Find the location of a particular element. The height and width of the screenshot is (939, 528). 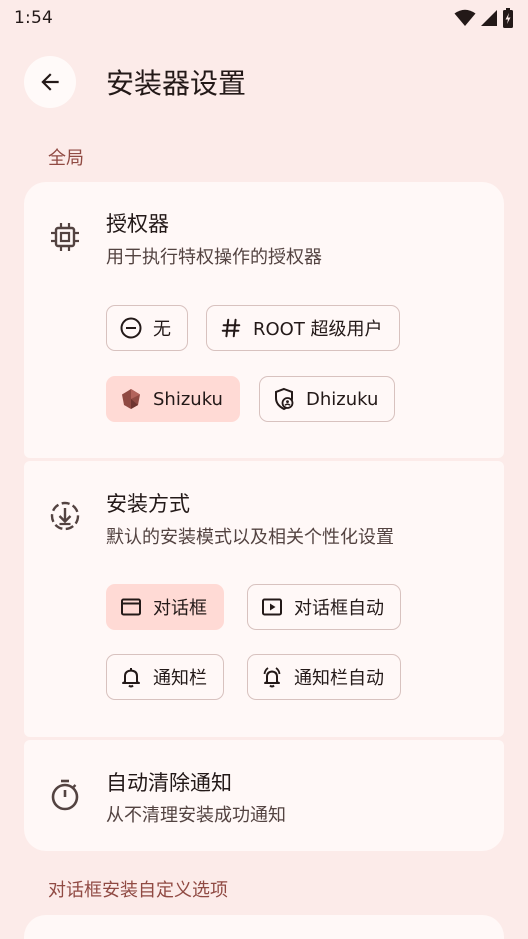

chip-label: 无 is located at coordinates (162, 329).